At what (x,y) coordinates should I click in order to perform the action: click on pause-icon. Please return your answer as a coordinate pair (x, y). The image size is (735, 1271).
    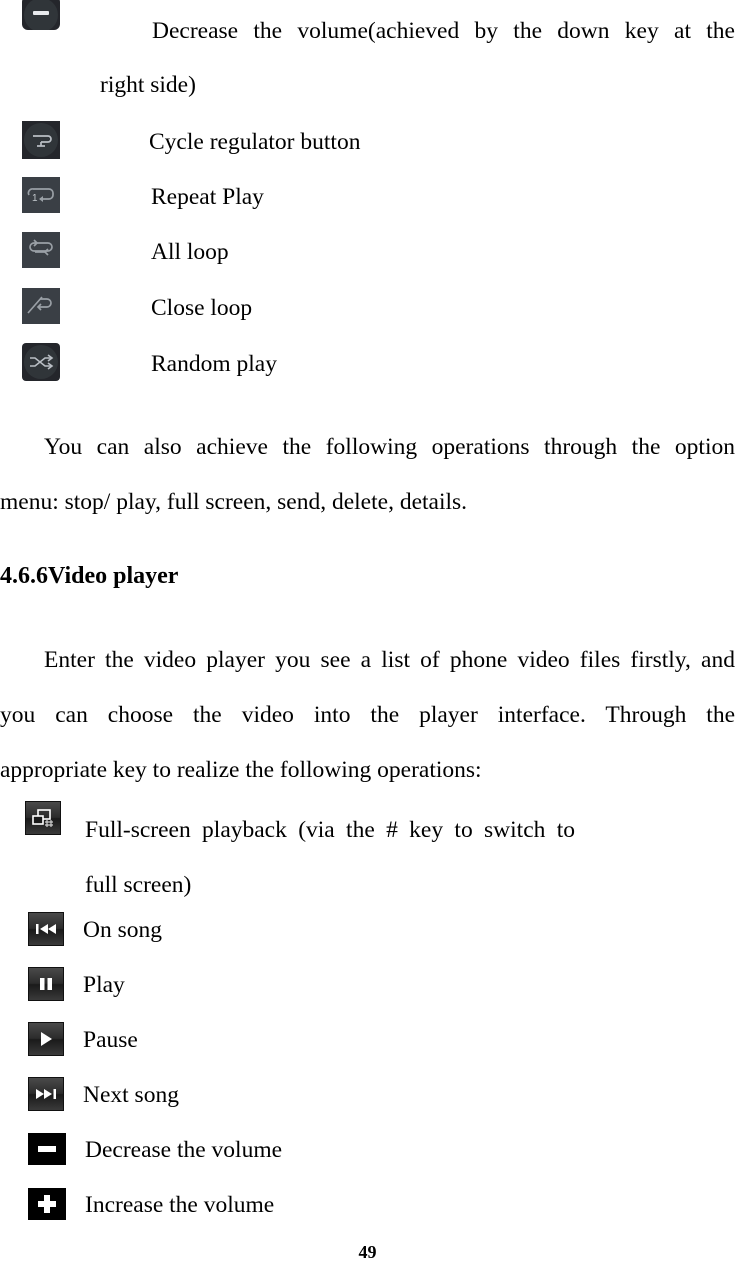
    Looking at the image, I should click on (46, 1039).